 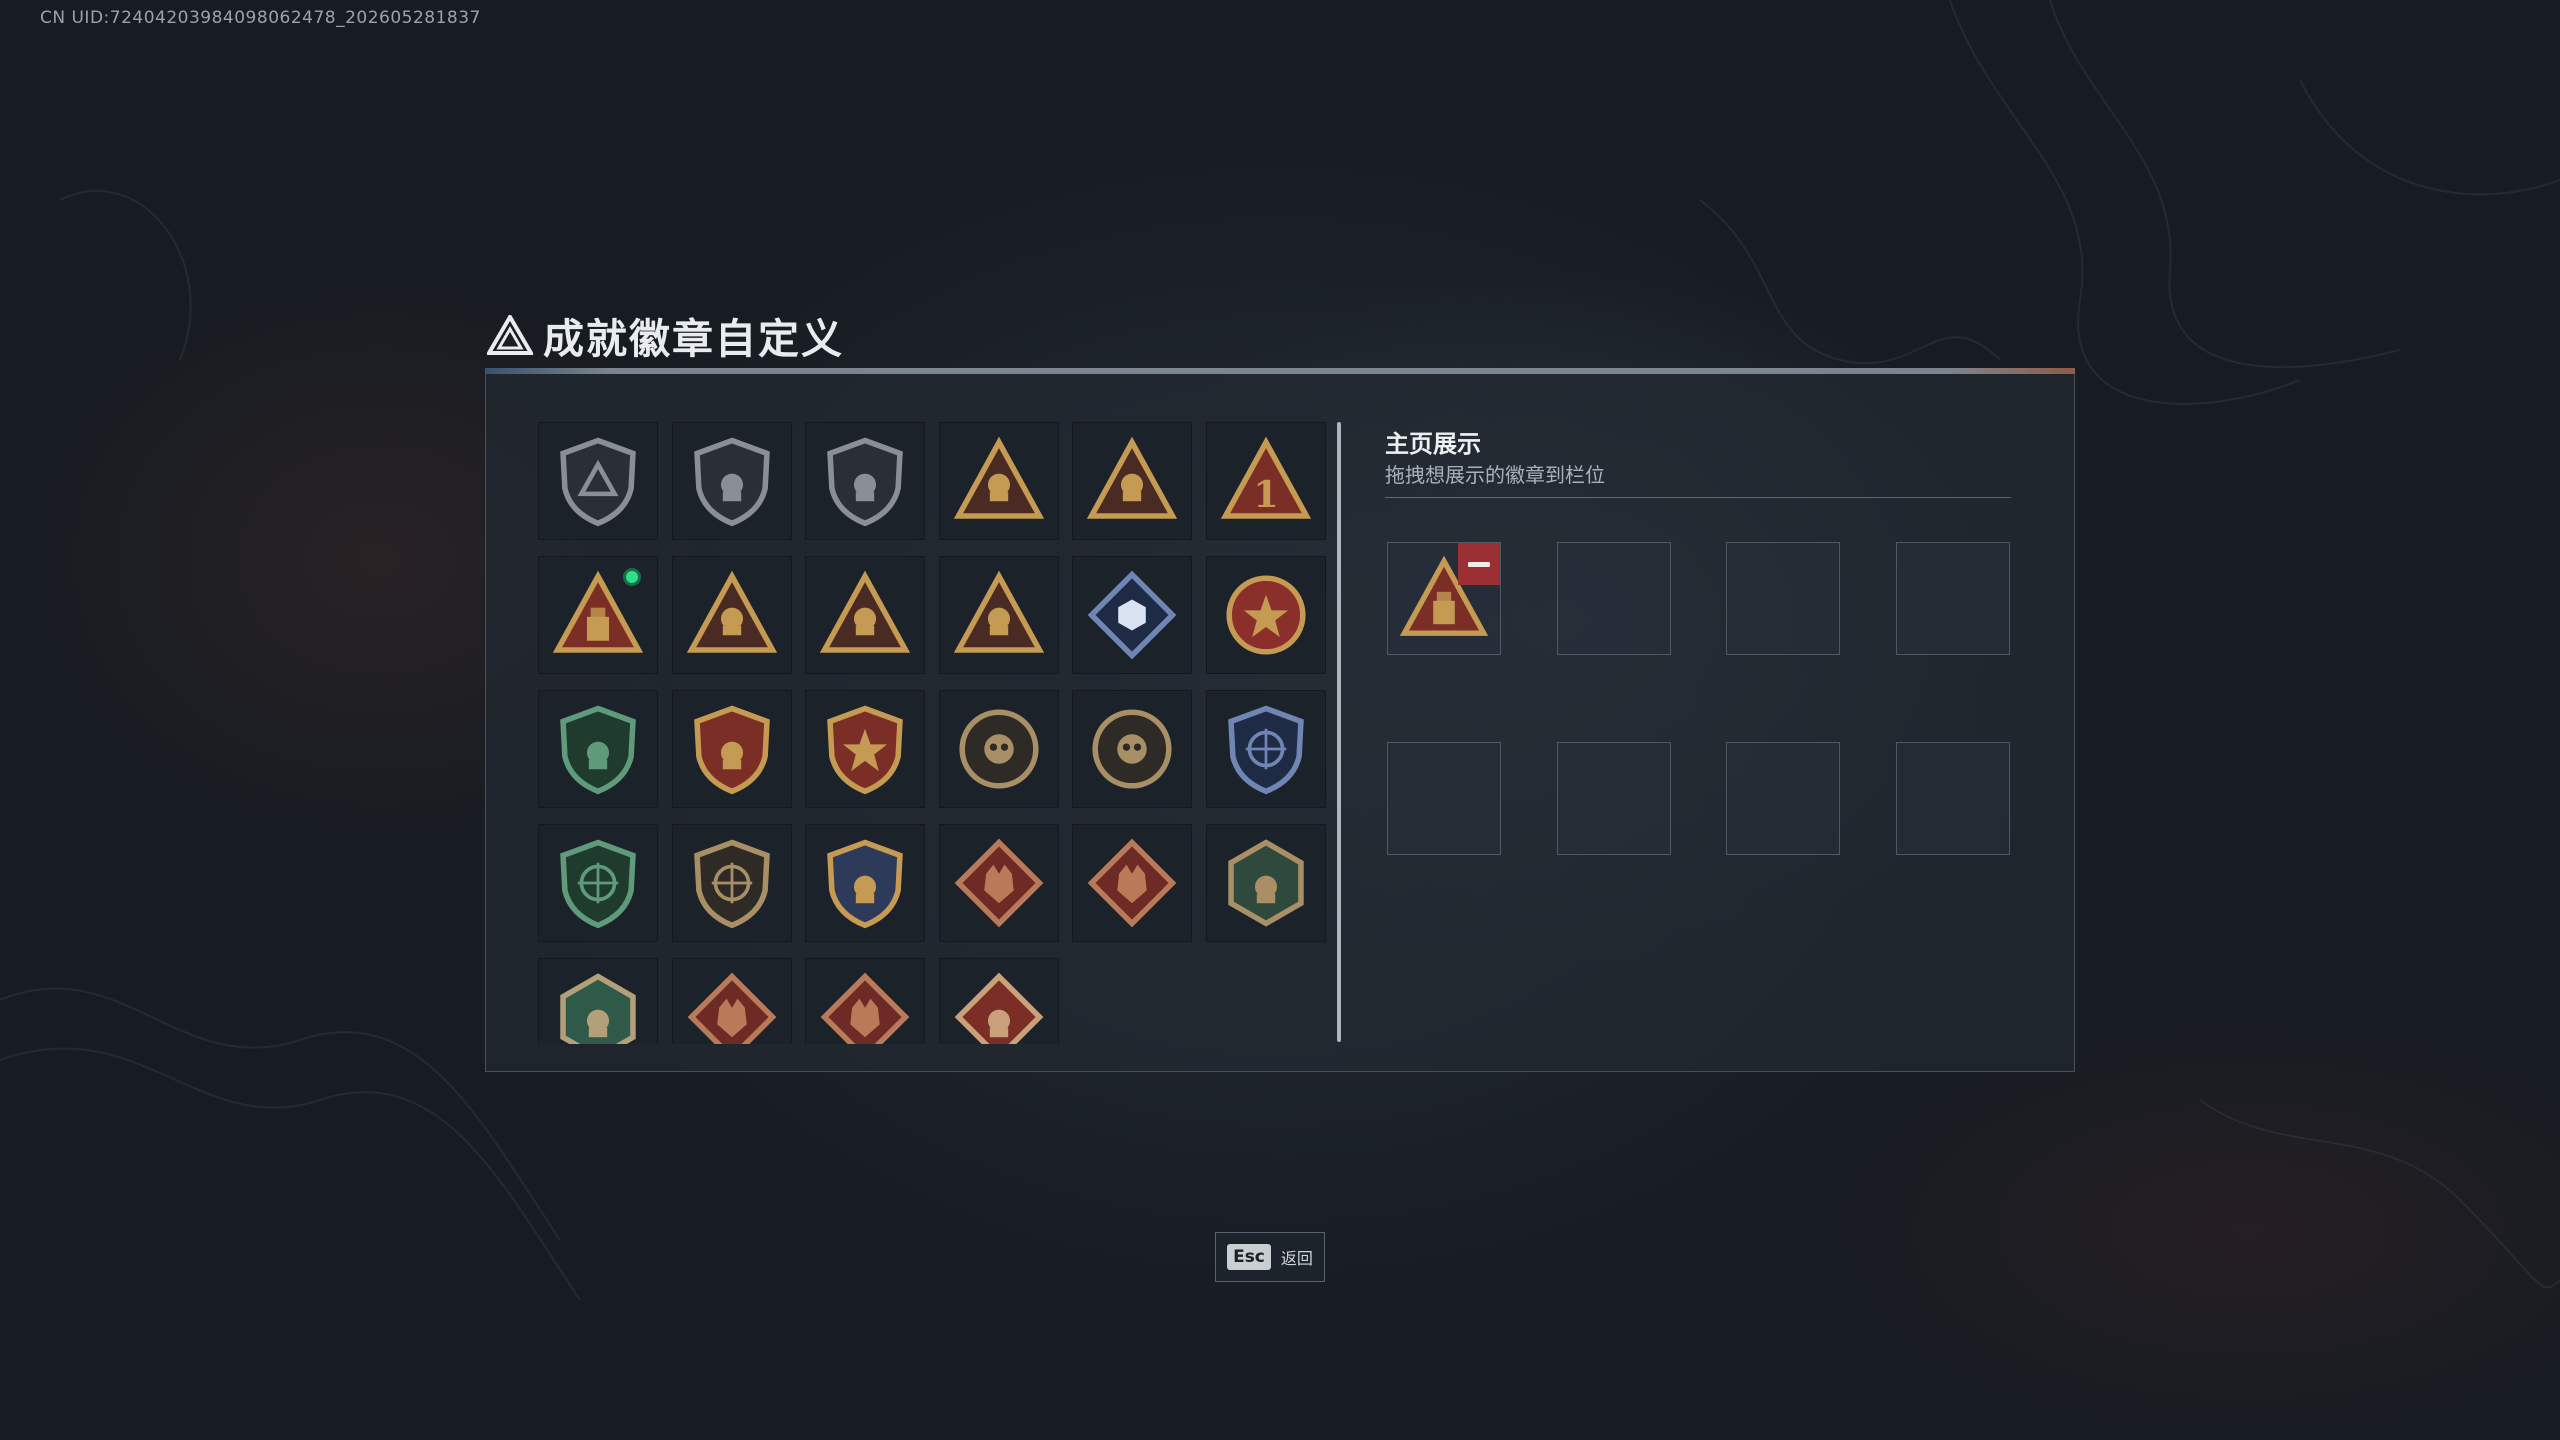 I want to click on badge-hex-eagle-icon, so click(x=1265, y=883).